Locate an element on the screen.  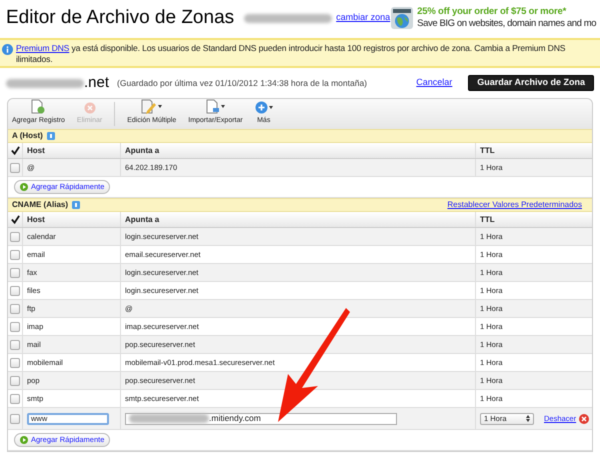
change-zone-link: cambiar zona is located at coordinates (363, 18).